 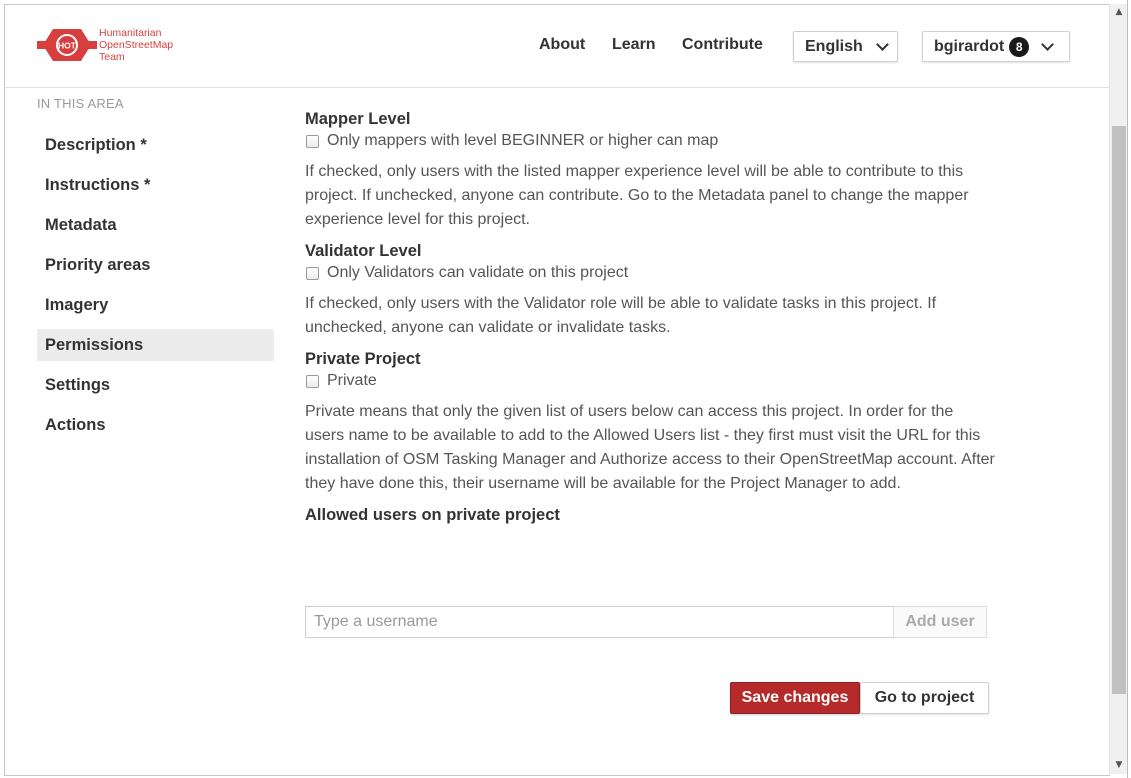 I want to click on sidebar-item-metadata: Metadata, so click(x=155, y=225).